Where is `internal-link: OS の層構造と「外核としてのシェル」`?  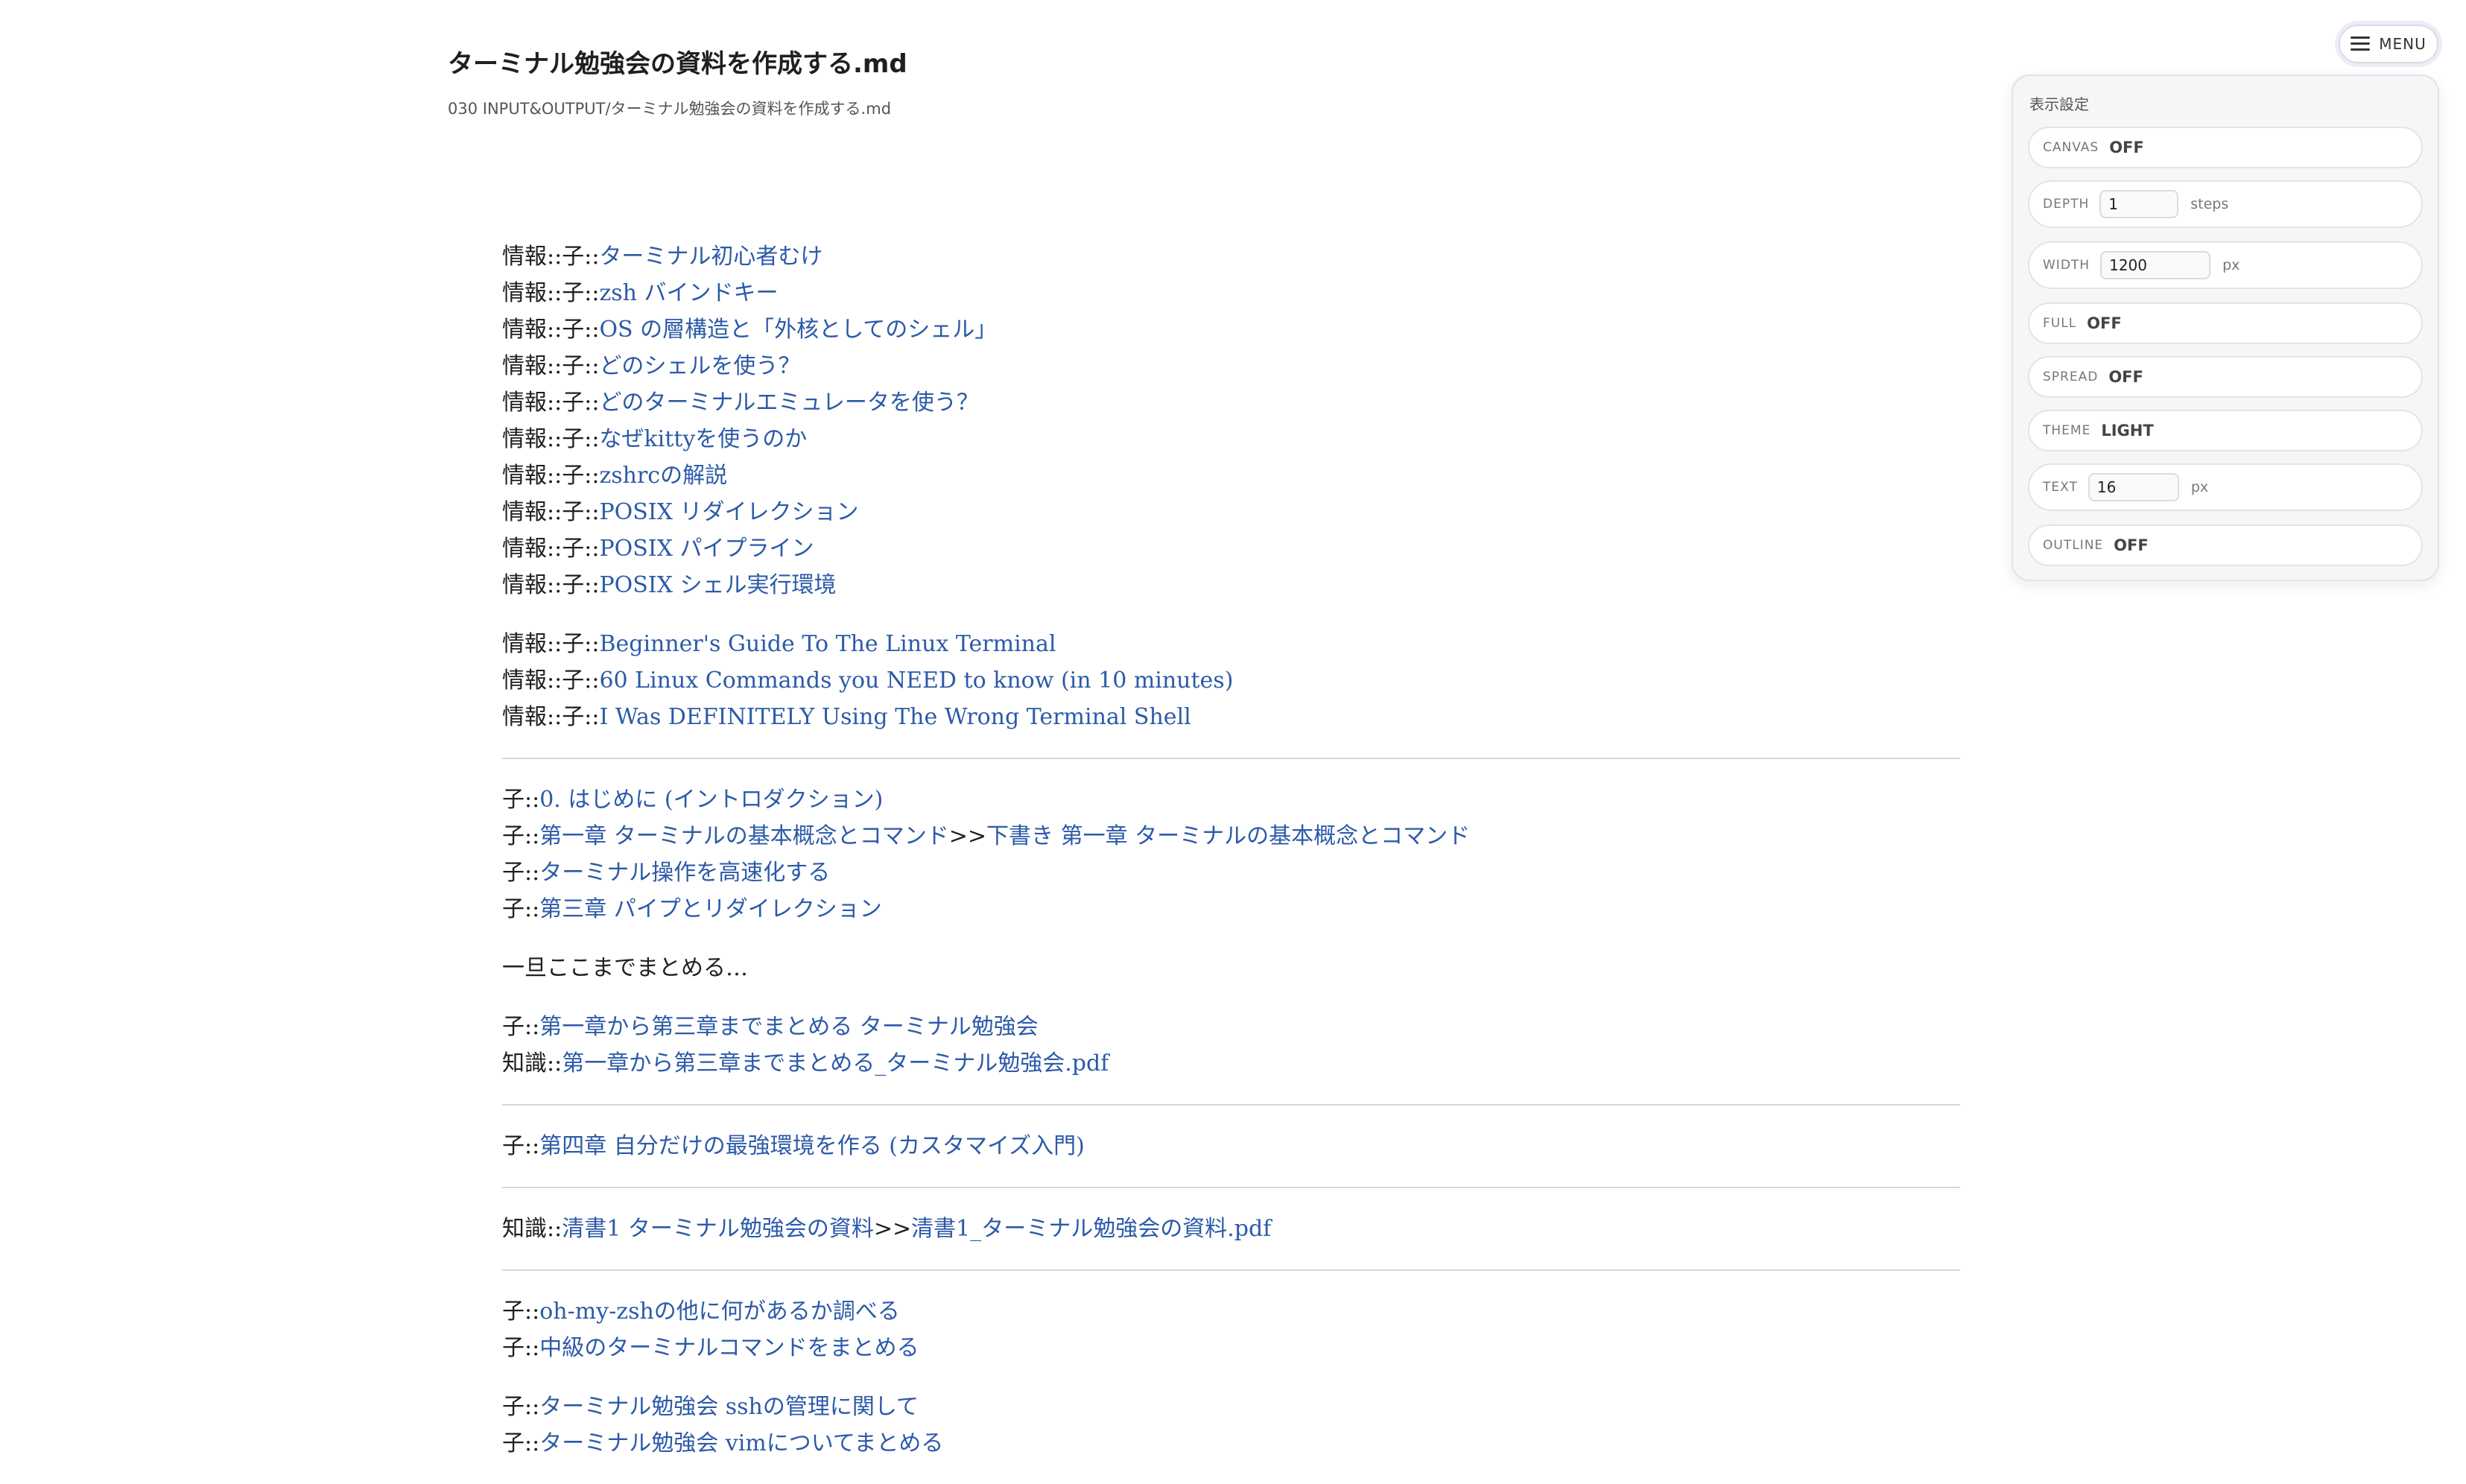
internal-link: OS の層構造と「外核としてのシェル」 is located at coordinates (798, 330).